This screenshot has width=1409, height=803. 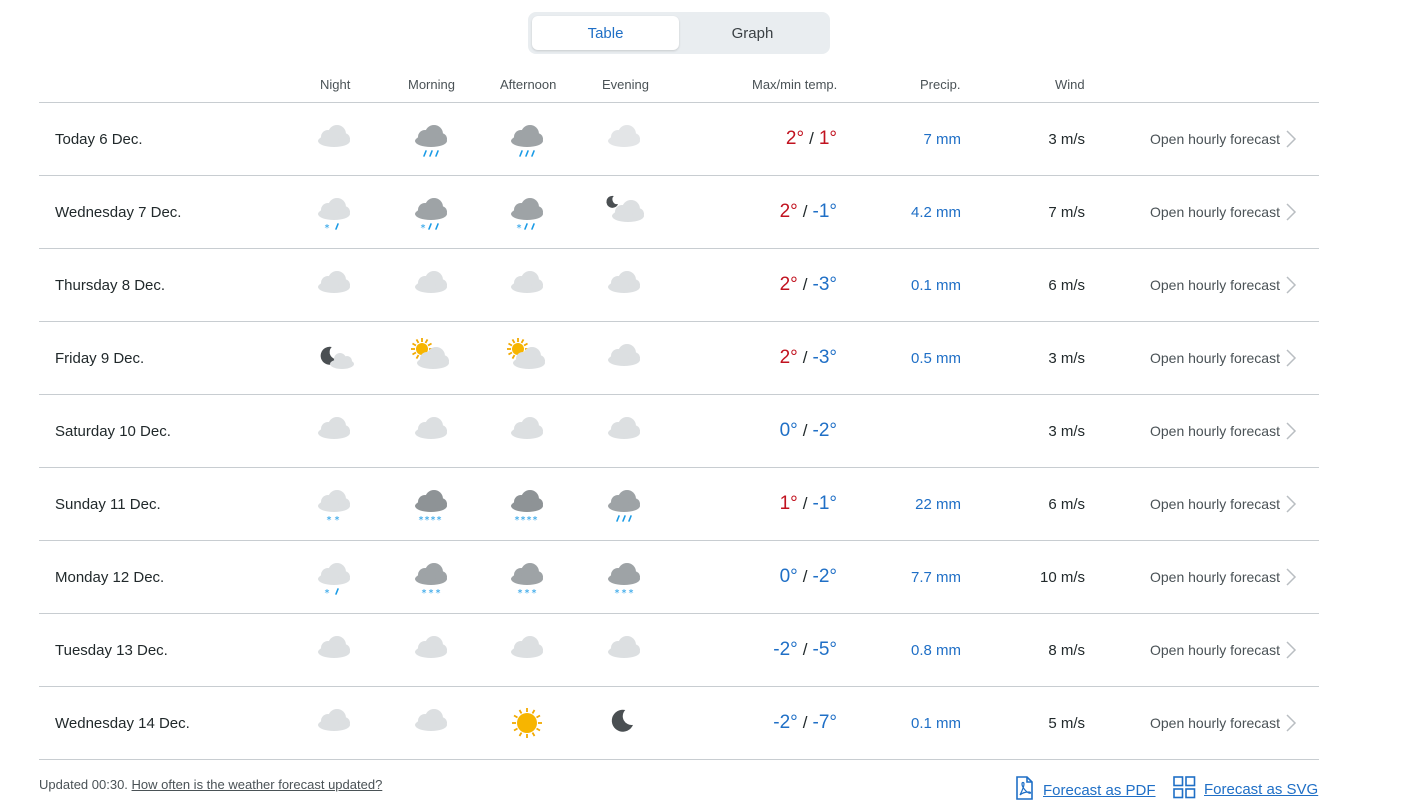 I want to click on day-label: Thursday 8 Dec., so click(x=110, y=285).